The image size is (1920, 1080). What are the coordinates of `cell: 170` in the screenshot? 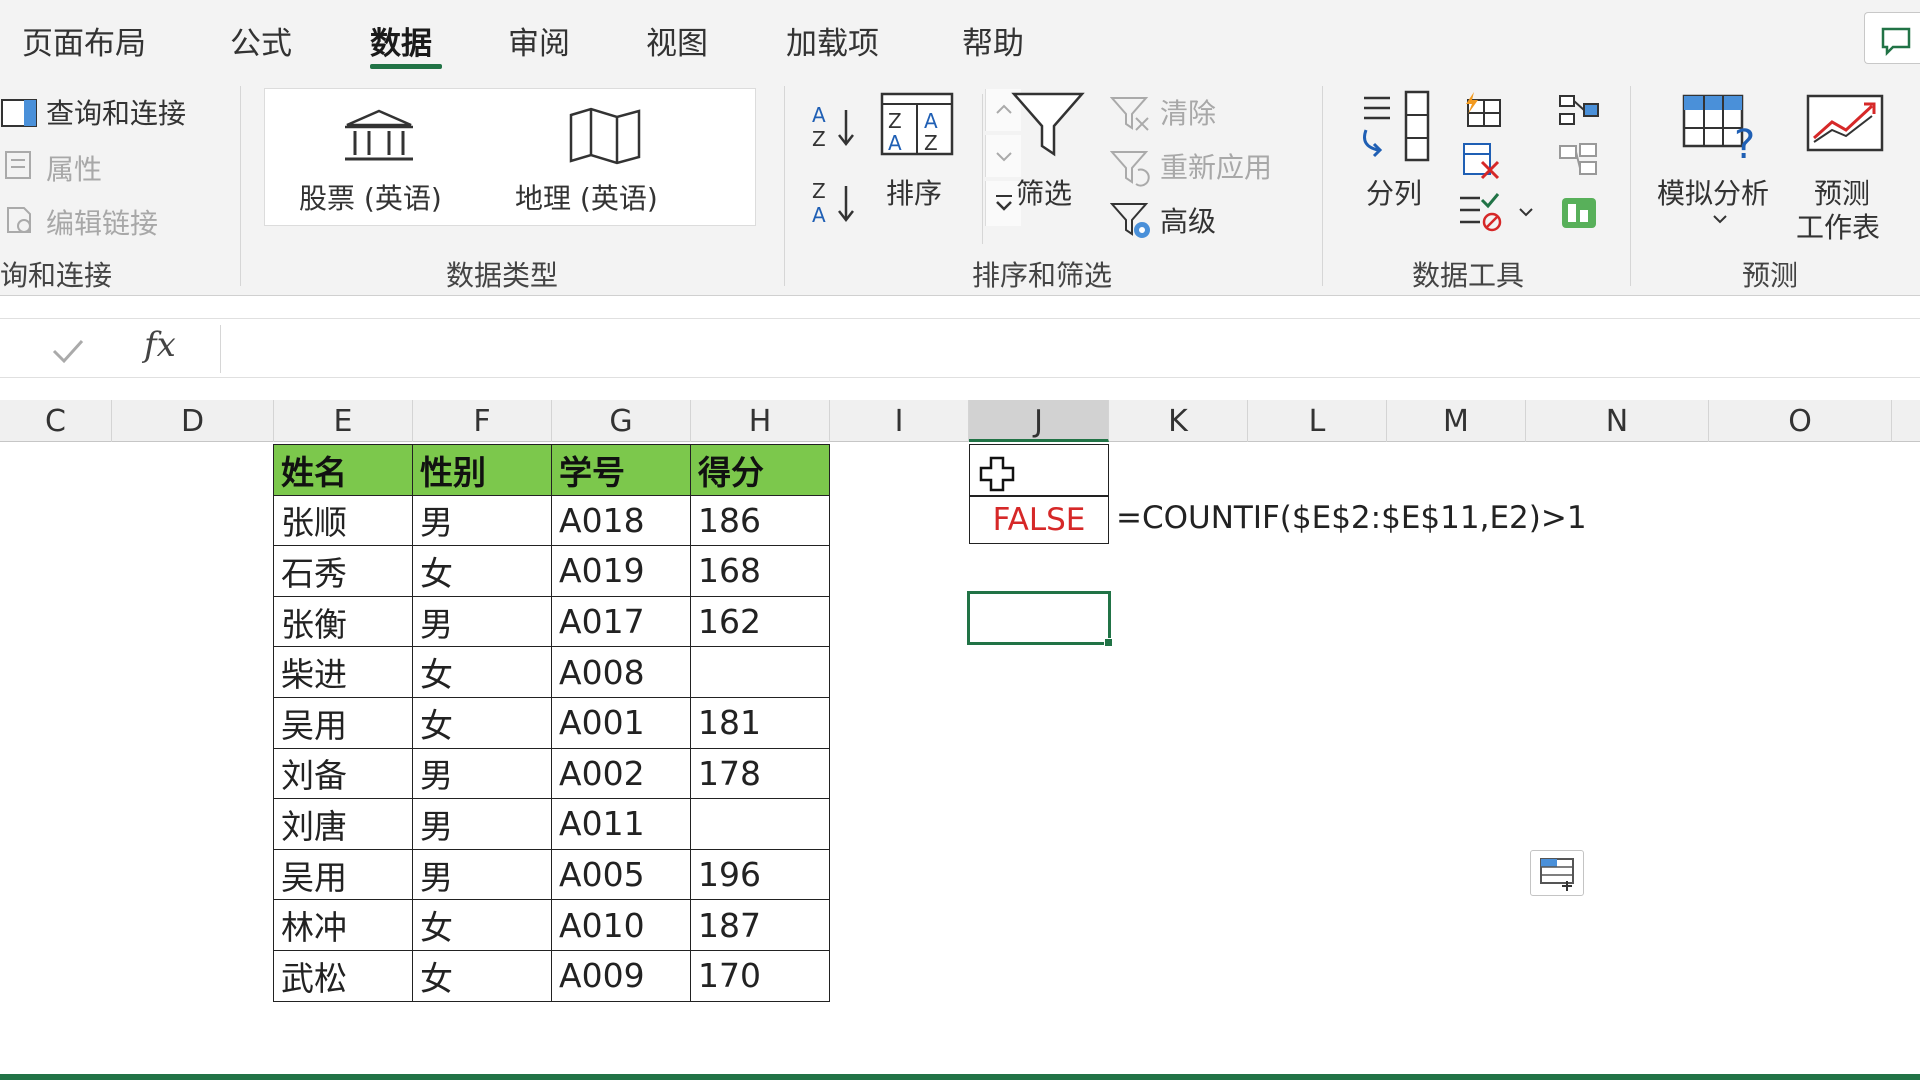 It's located at (760, 975).